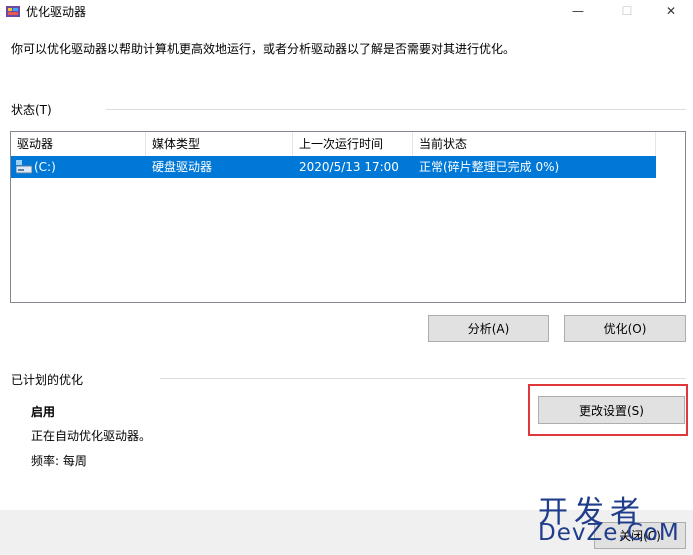 The height and width of the screenshot is (555, 693). Describe the element at coordinates (78, 144) in the screenshot. I see `column-header-drive: 驱动器` at that location.